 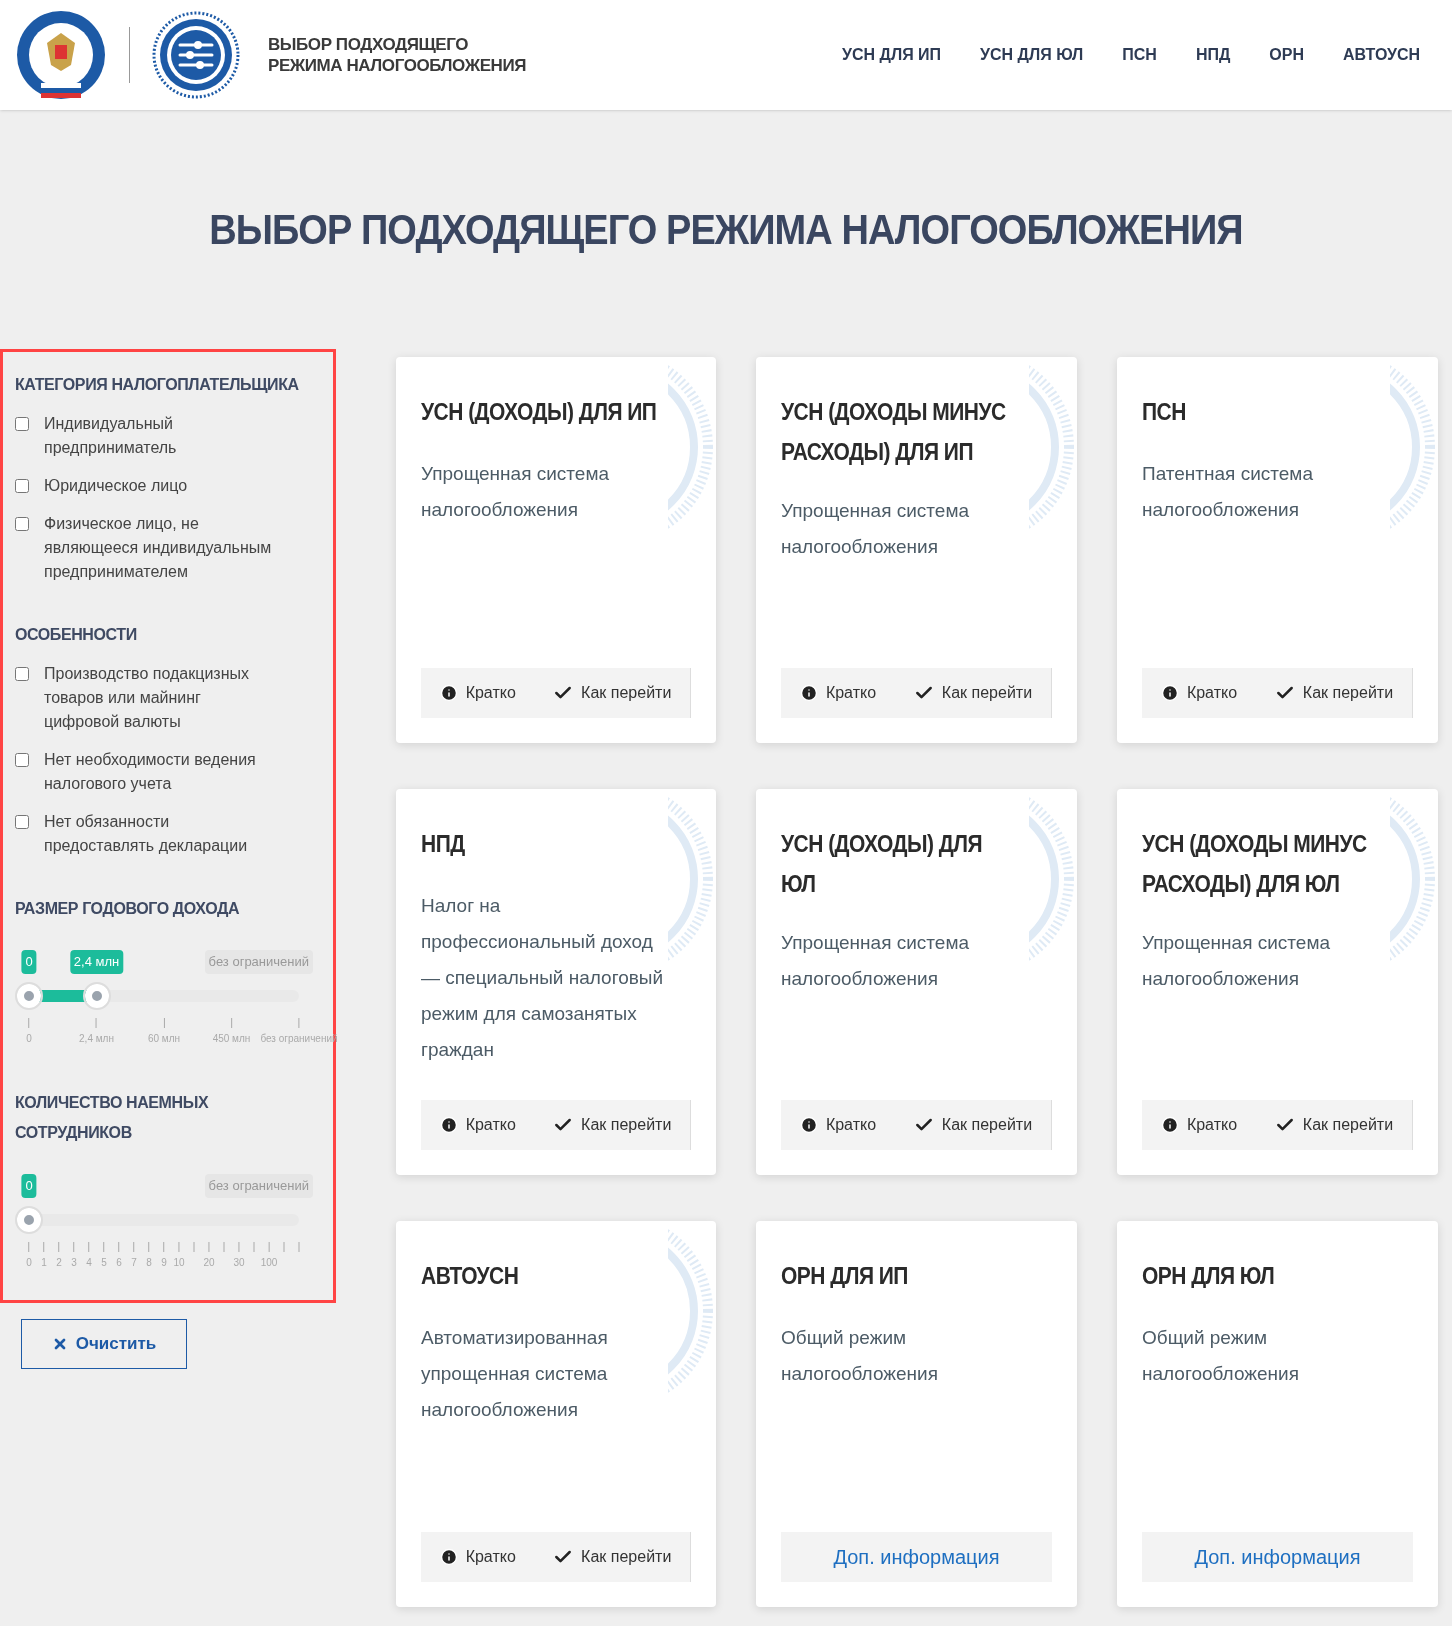 I want to click on card-title: АВТОУСН, so click(x=470, y=1275).